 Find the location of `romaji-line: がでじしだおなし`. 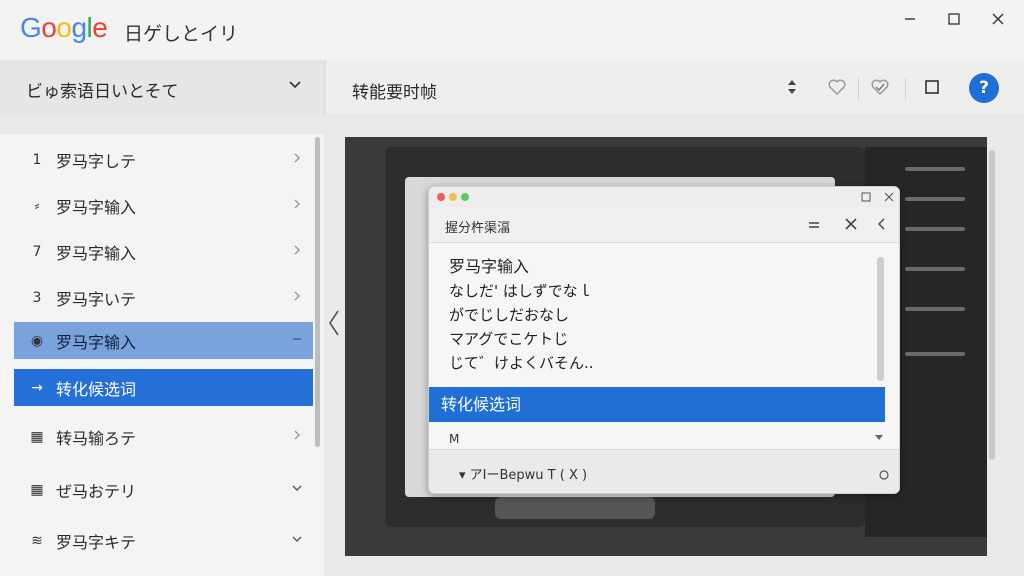

romaji-line: がでじしだおなし is located at coordinates (509, 315).